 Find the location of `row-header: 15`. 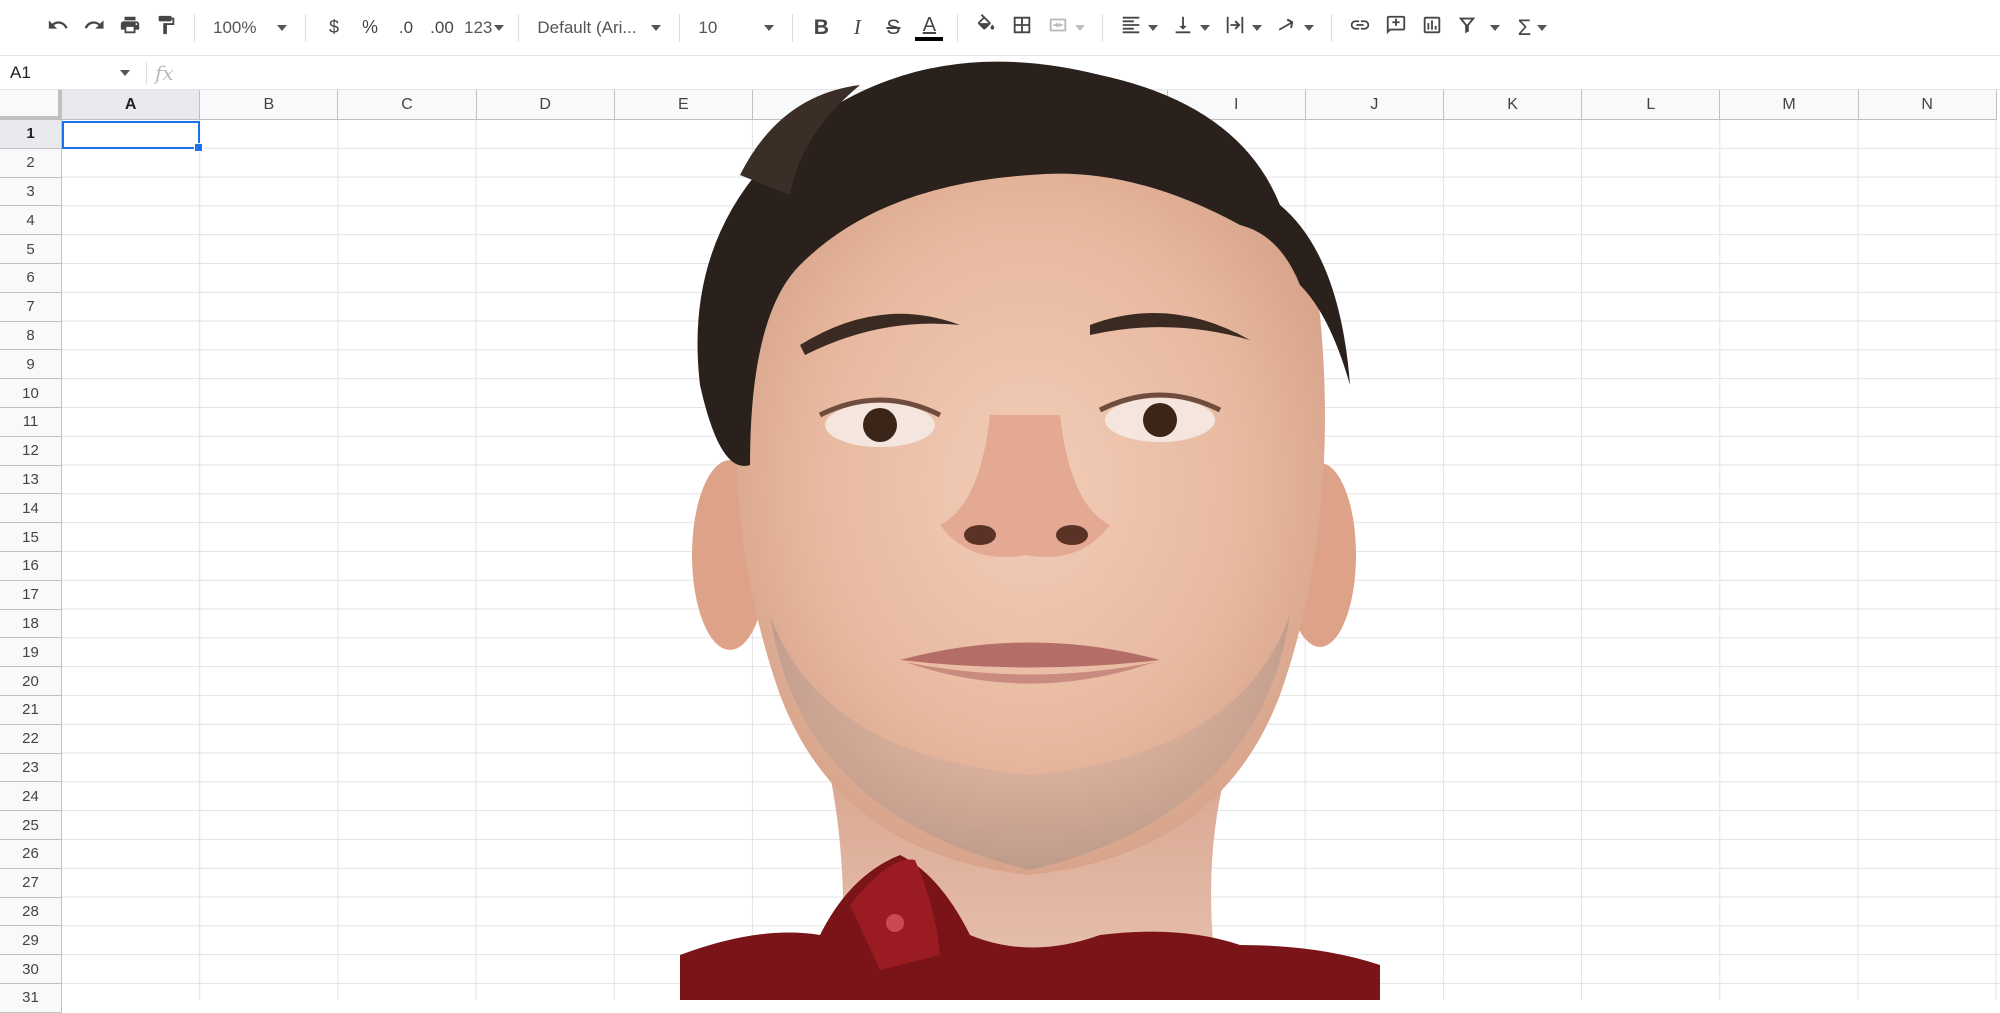

row-header: 15 is located at coordinates (31, 537).